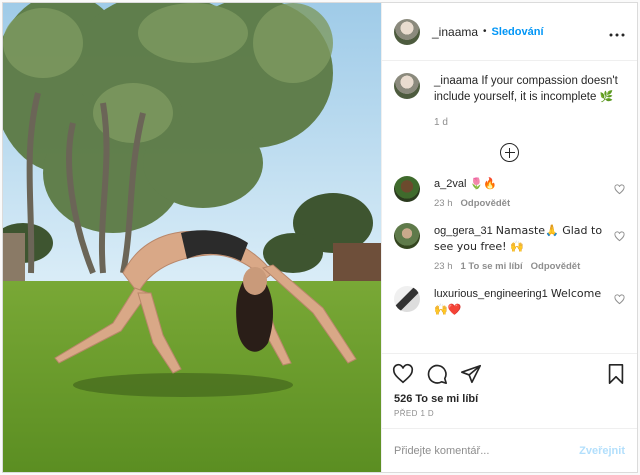  Describe the element at coordinates (471, 374) in the screenshot. I see `paper-plane-icon` at that location.